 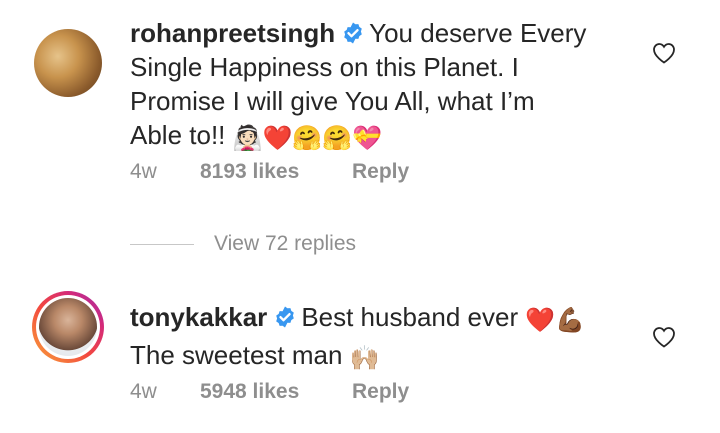 What do you see at coordinates (276, 172) in the screenshot?
I see `likes-count: 8193 likes` at bounding box center [276, 172].